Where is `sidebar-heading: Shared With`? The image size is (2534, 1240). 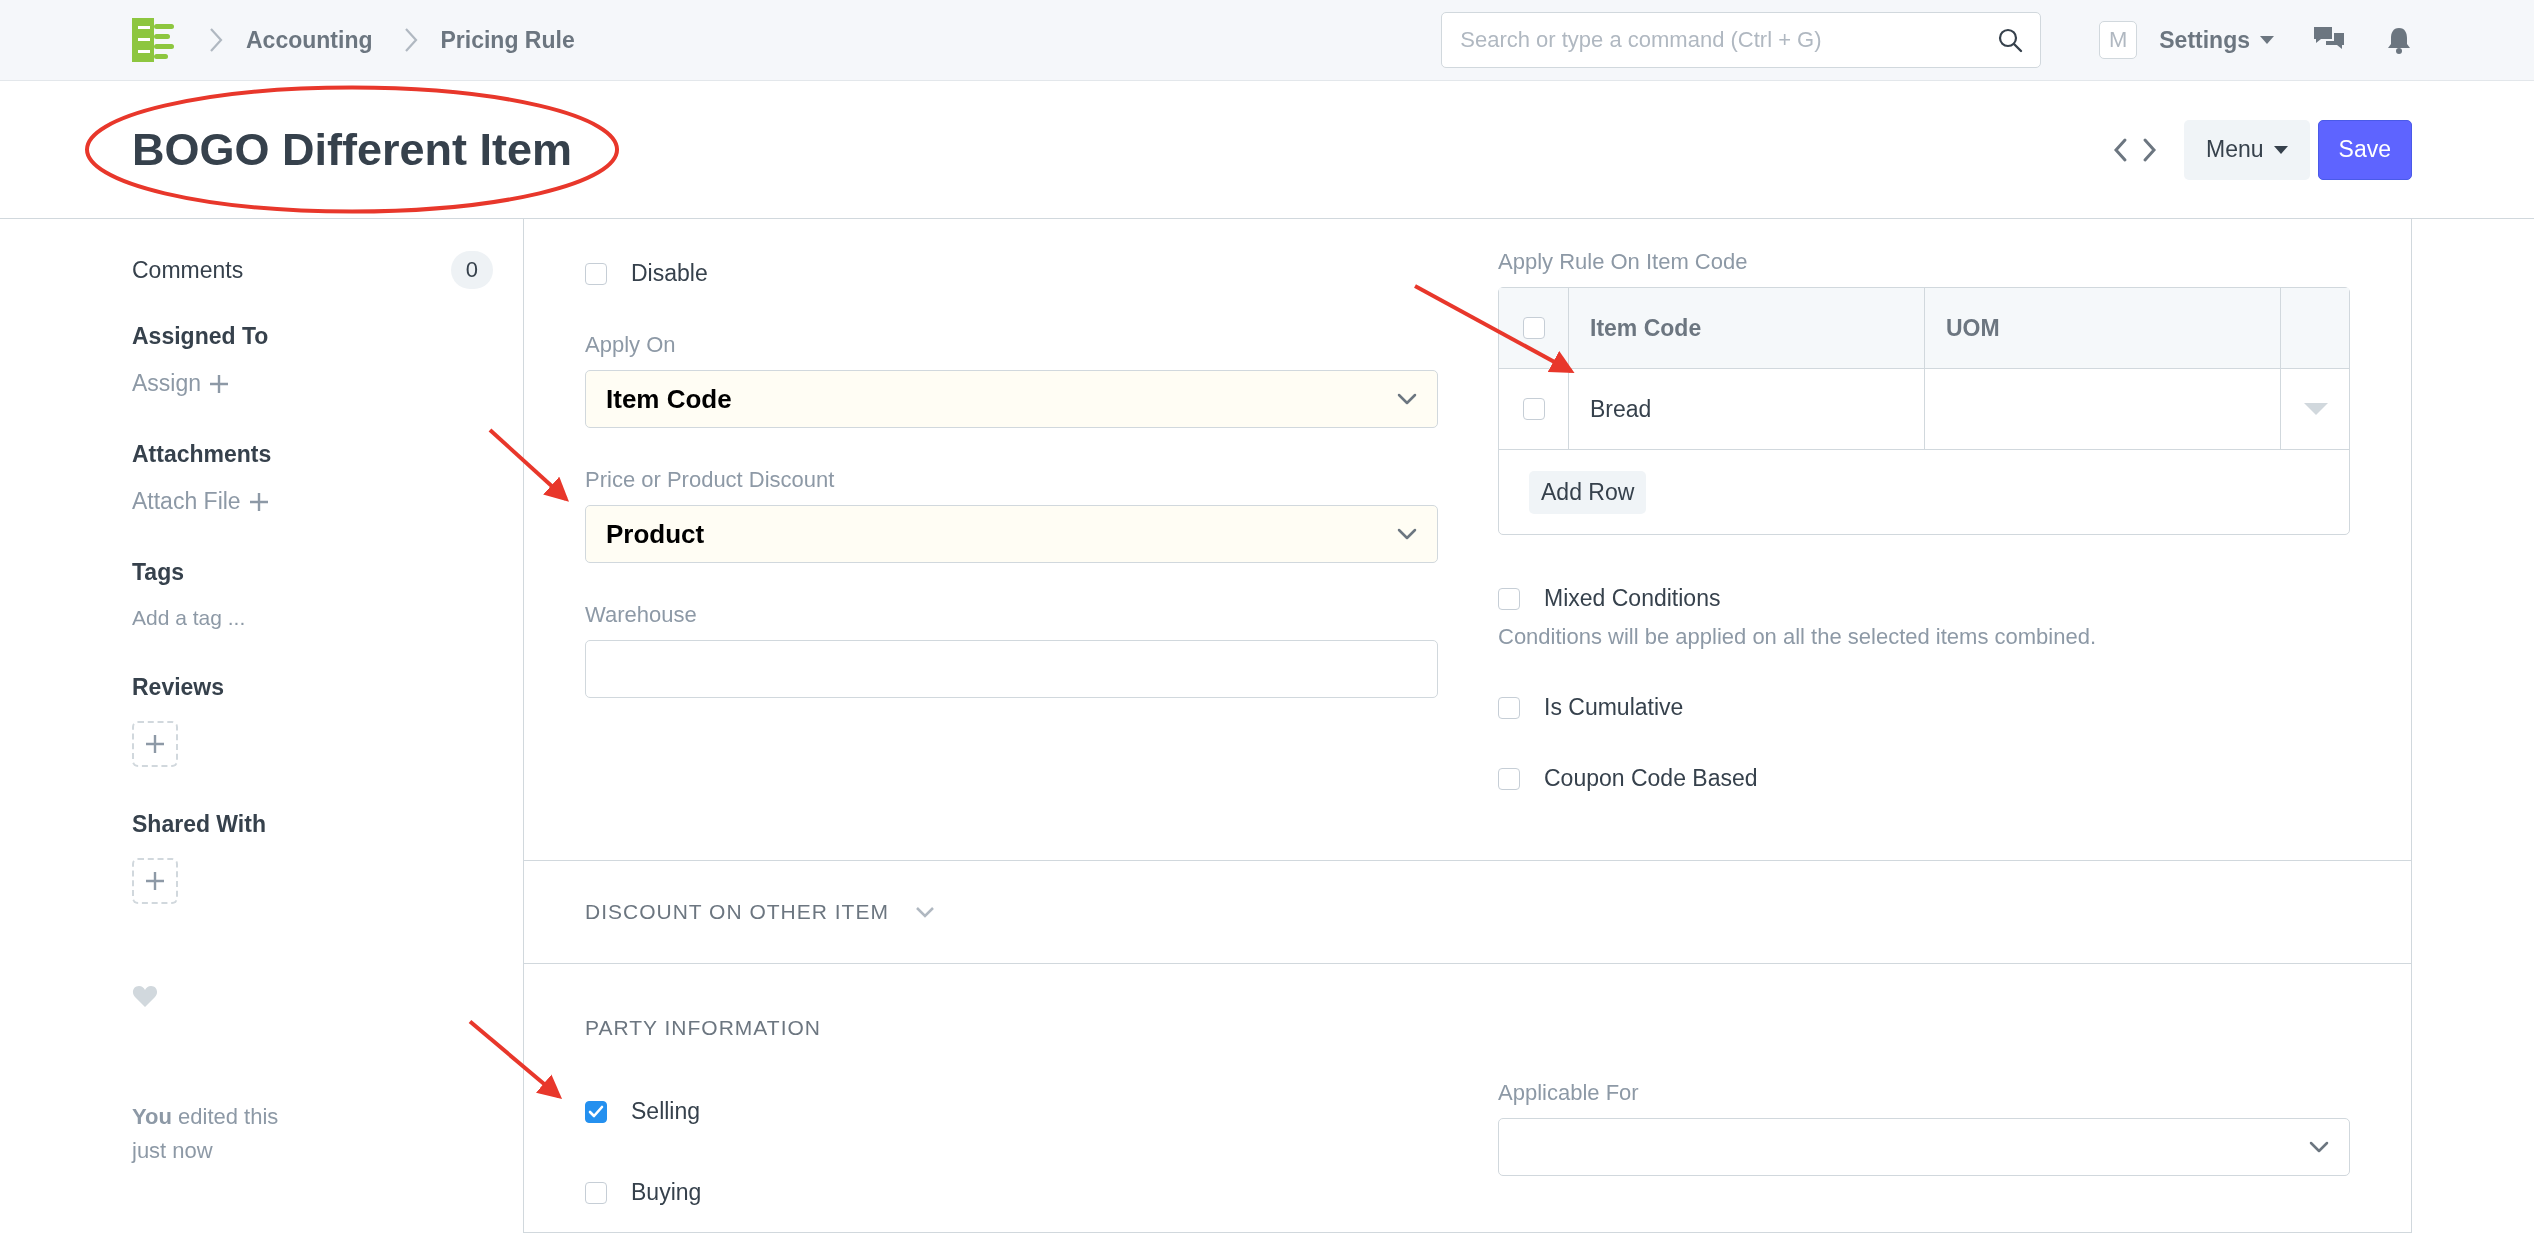 sidebar-heading: Shared With is located at coordinates (199, 824).